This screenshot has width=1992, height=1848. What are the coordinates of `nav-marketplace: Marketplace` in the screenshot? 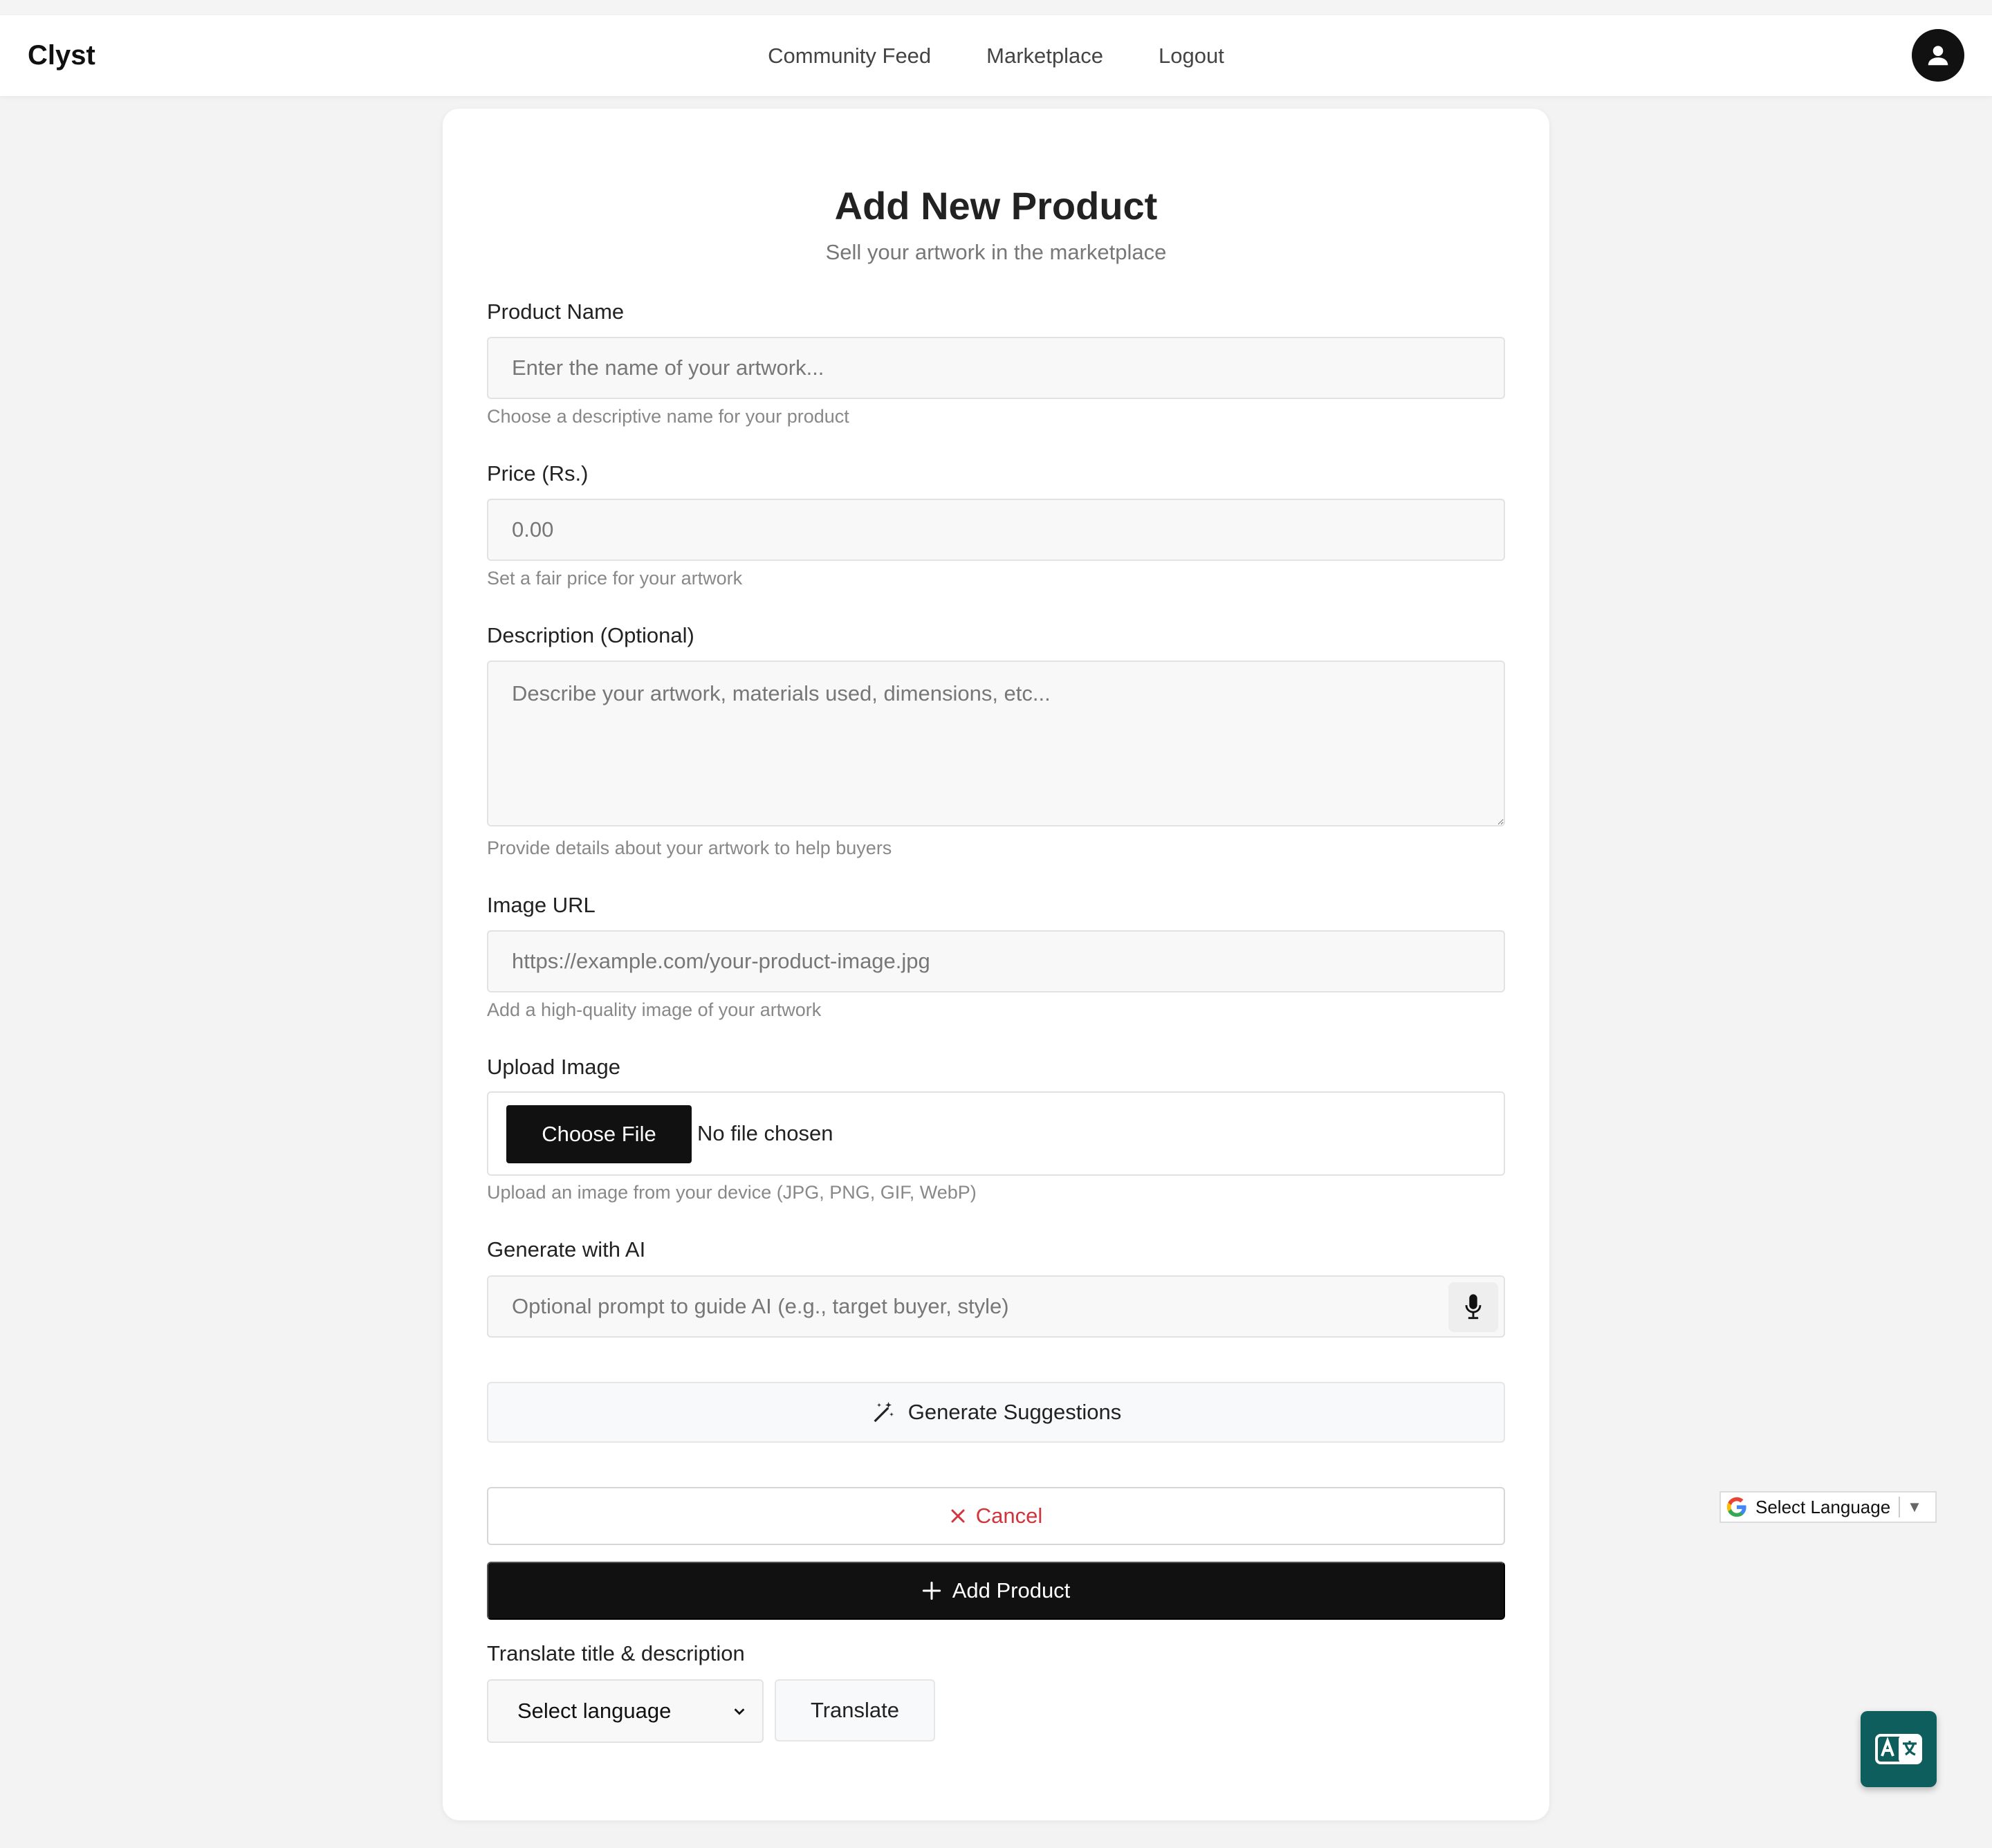 It's located at (1044, 56).